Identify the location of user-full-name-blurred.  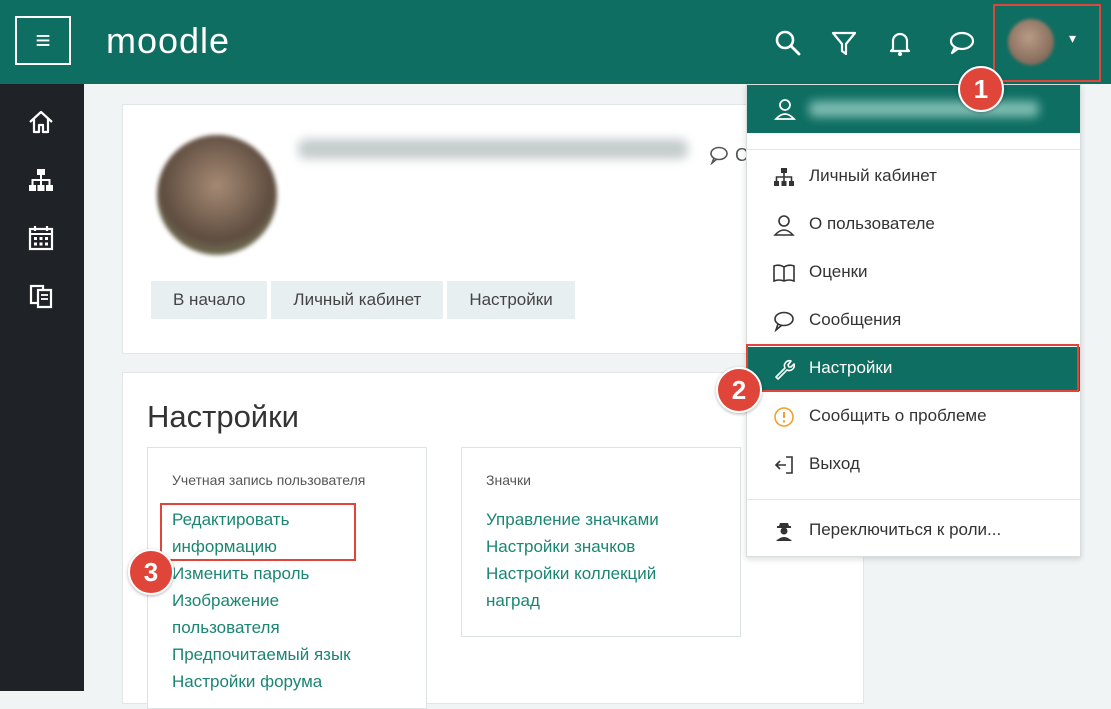
(493, 149).